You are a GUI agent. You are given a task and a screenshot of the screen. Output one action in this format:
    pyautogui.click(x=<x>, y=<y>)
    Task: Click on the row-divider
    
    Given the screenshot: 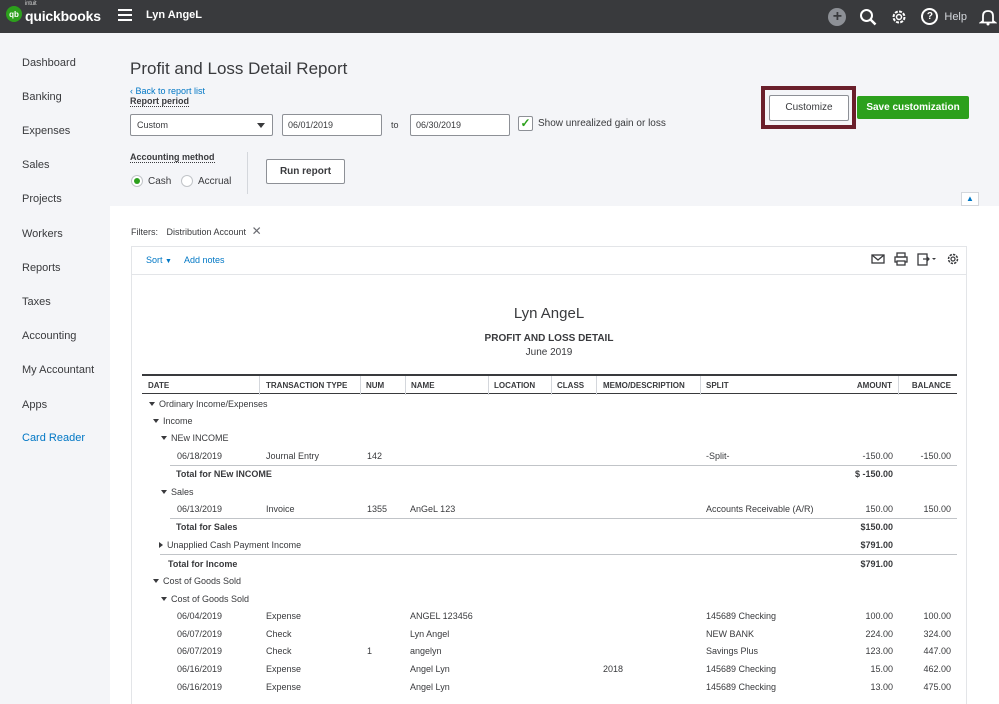 What is the action you would take?
    pyautogui.click(x=563, y=465)
    